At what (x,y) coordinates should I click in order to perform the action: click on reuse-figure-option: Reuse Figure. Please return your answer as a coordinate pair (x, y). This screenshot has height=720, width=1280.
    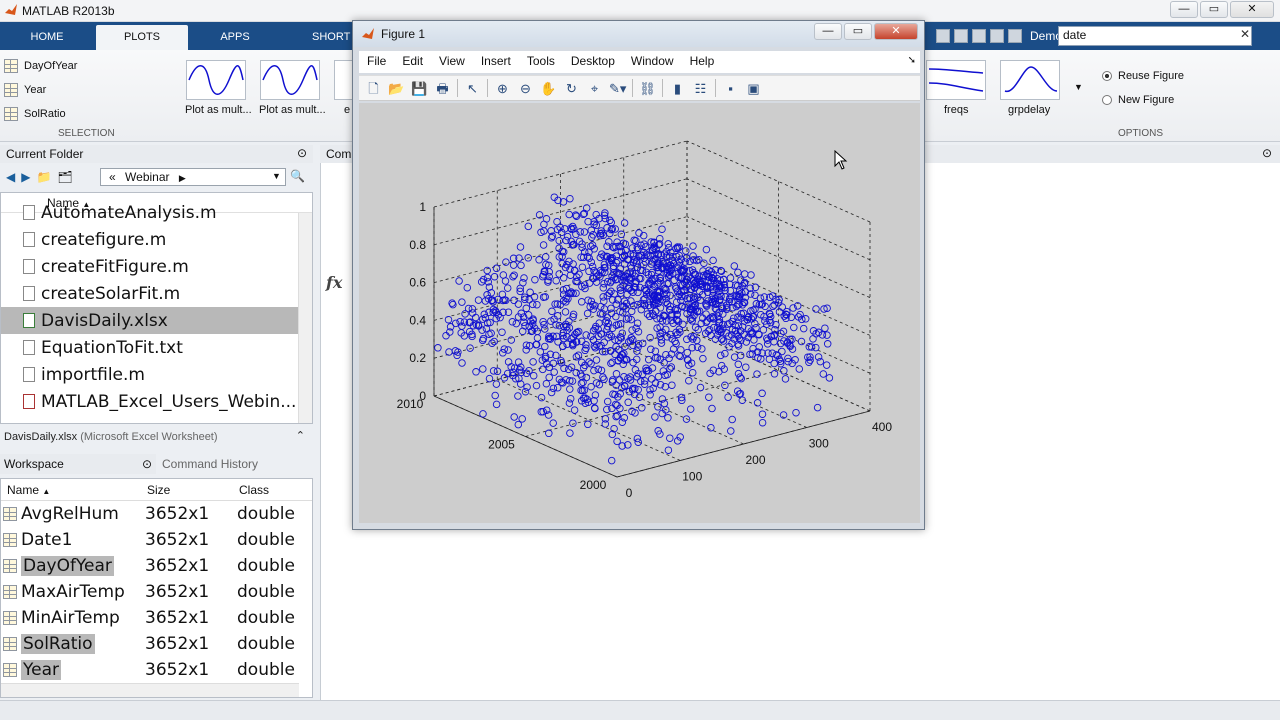
    Looking at the image, I should click on (1143, 76).